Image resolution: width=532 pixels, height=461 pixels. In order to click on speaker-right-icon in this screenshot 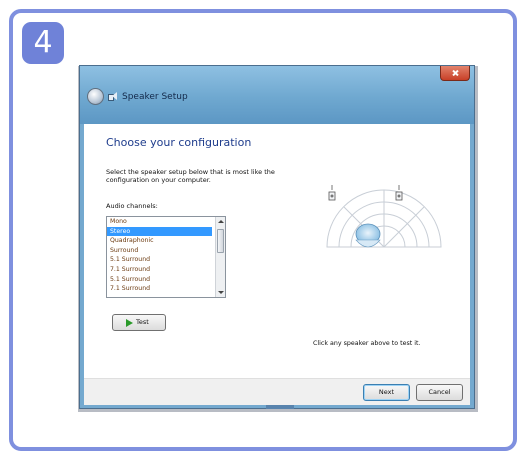, I will do `click(399, 193)`.